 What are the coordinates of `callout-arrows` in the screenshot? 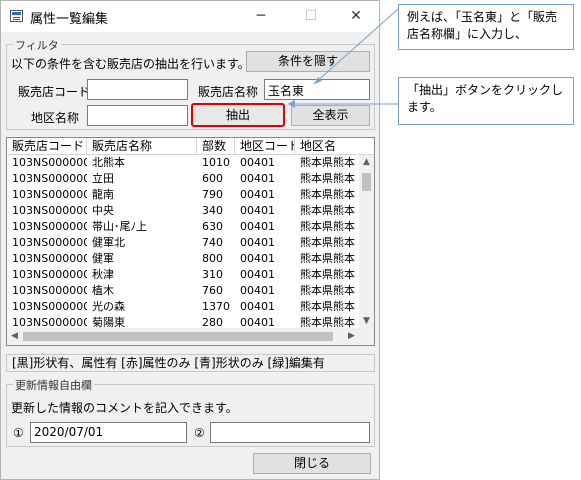 It's located at (343, 58).